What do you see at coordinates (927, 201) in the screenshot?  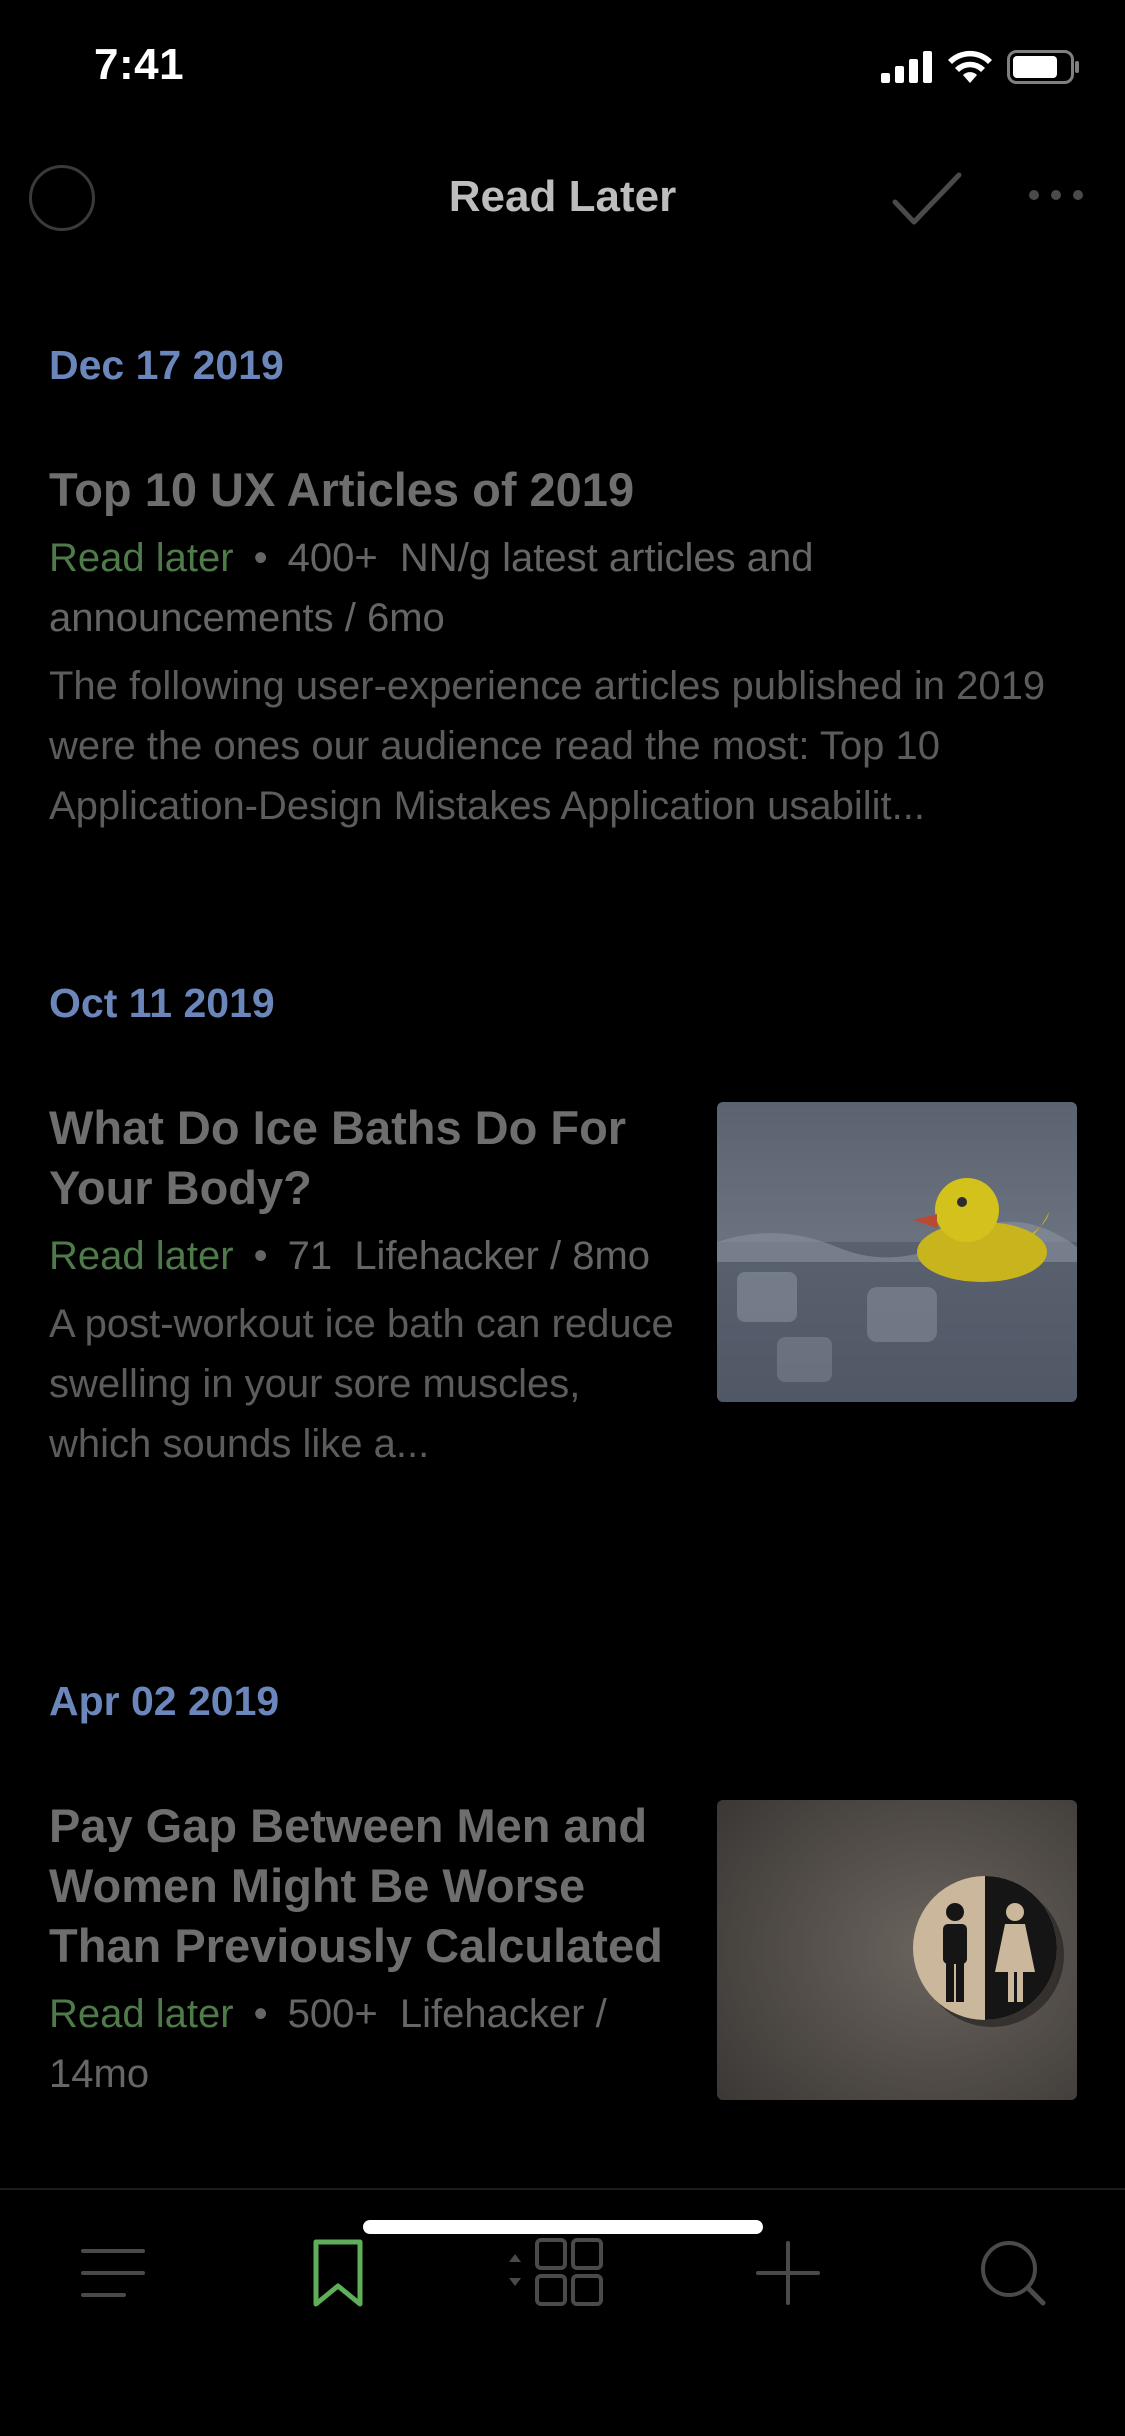 I see `mark-read-checkmark-icon` at bounding box center [927, 201].